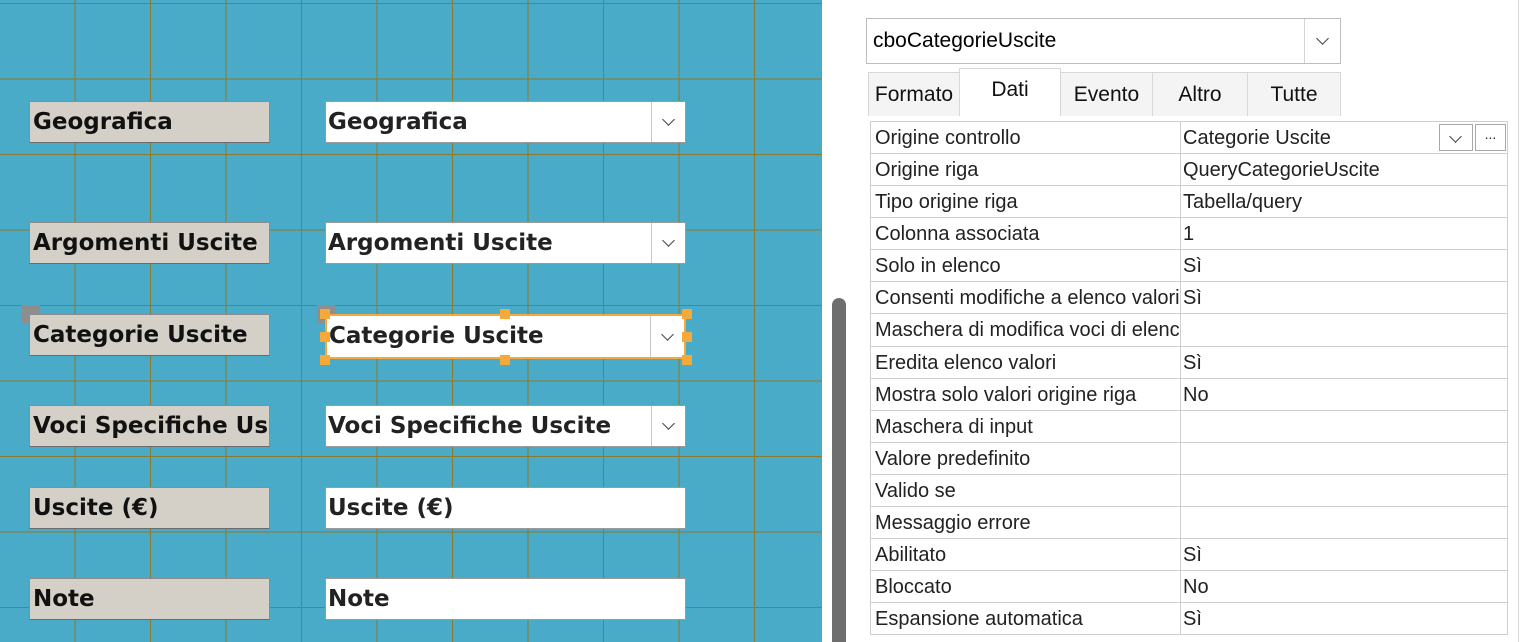 The width and height of the screenshot is (1526, 642). Describe the element at coordinates (398, 122) in the screenshot. I see `combo-geografica-text: Geografica` at that location.